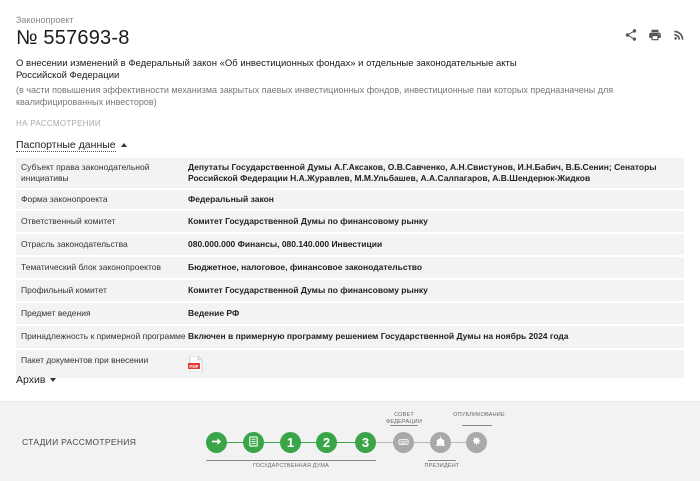 The image size is (700, 481). What do you see at coordinates (66, 145) in the screenshot?
I see `passport-toggle-label: Паспортные данные` at bounding box center [66, 145].